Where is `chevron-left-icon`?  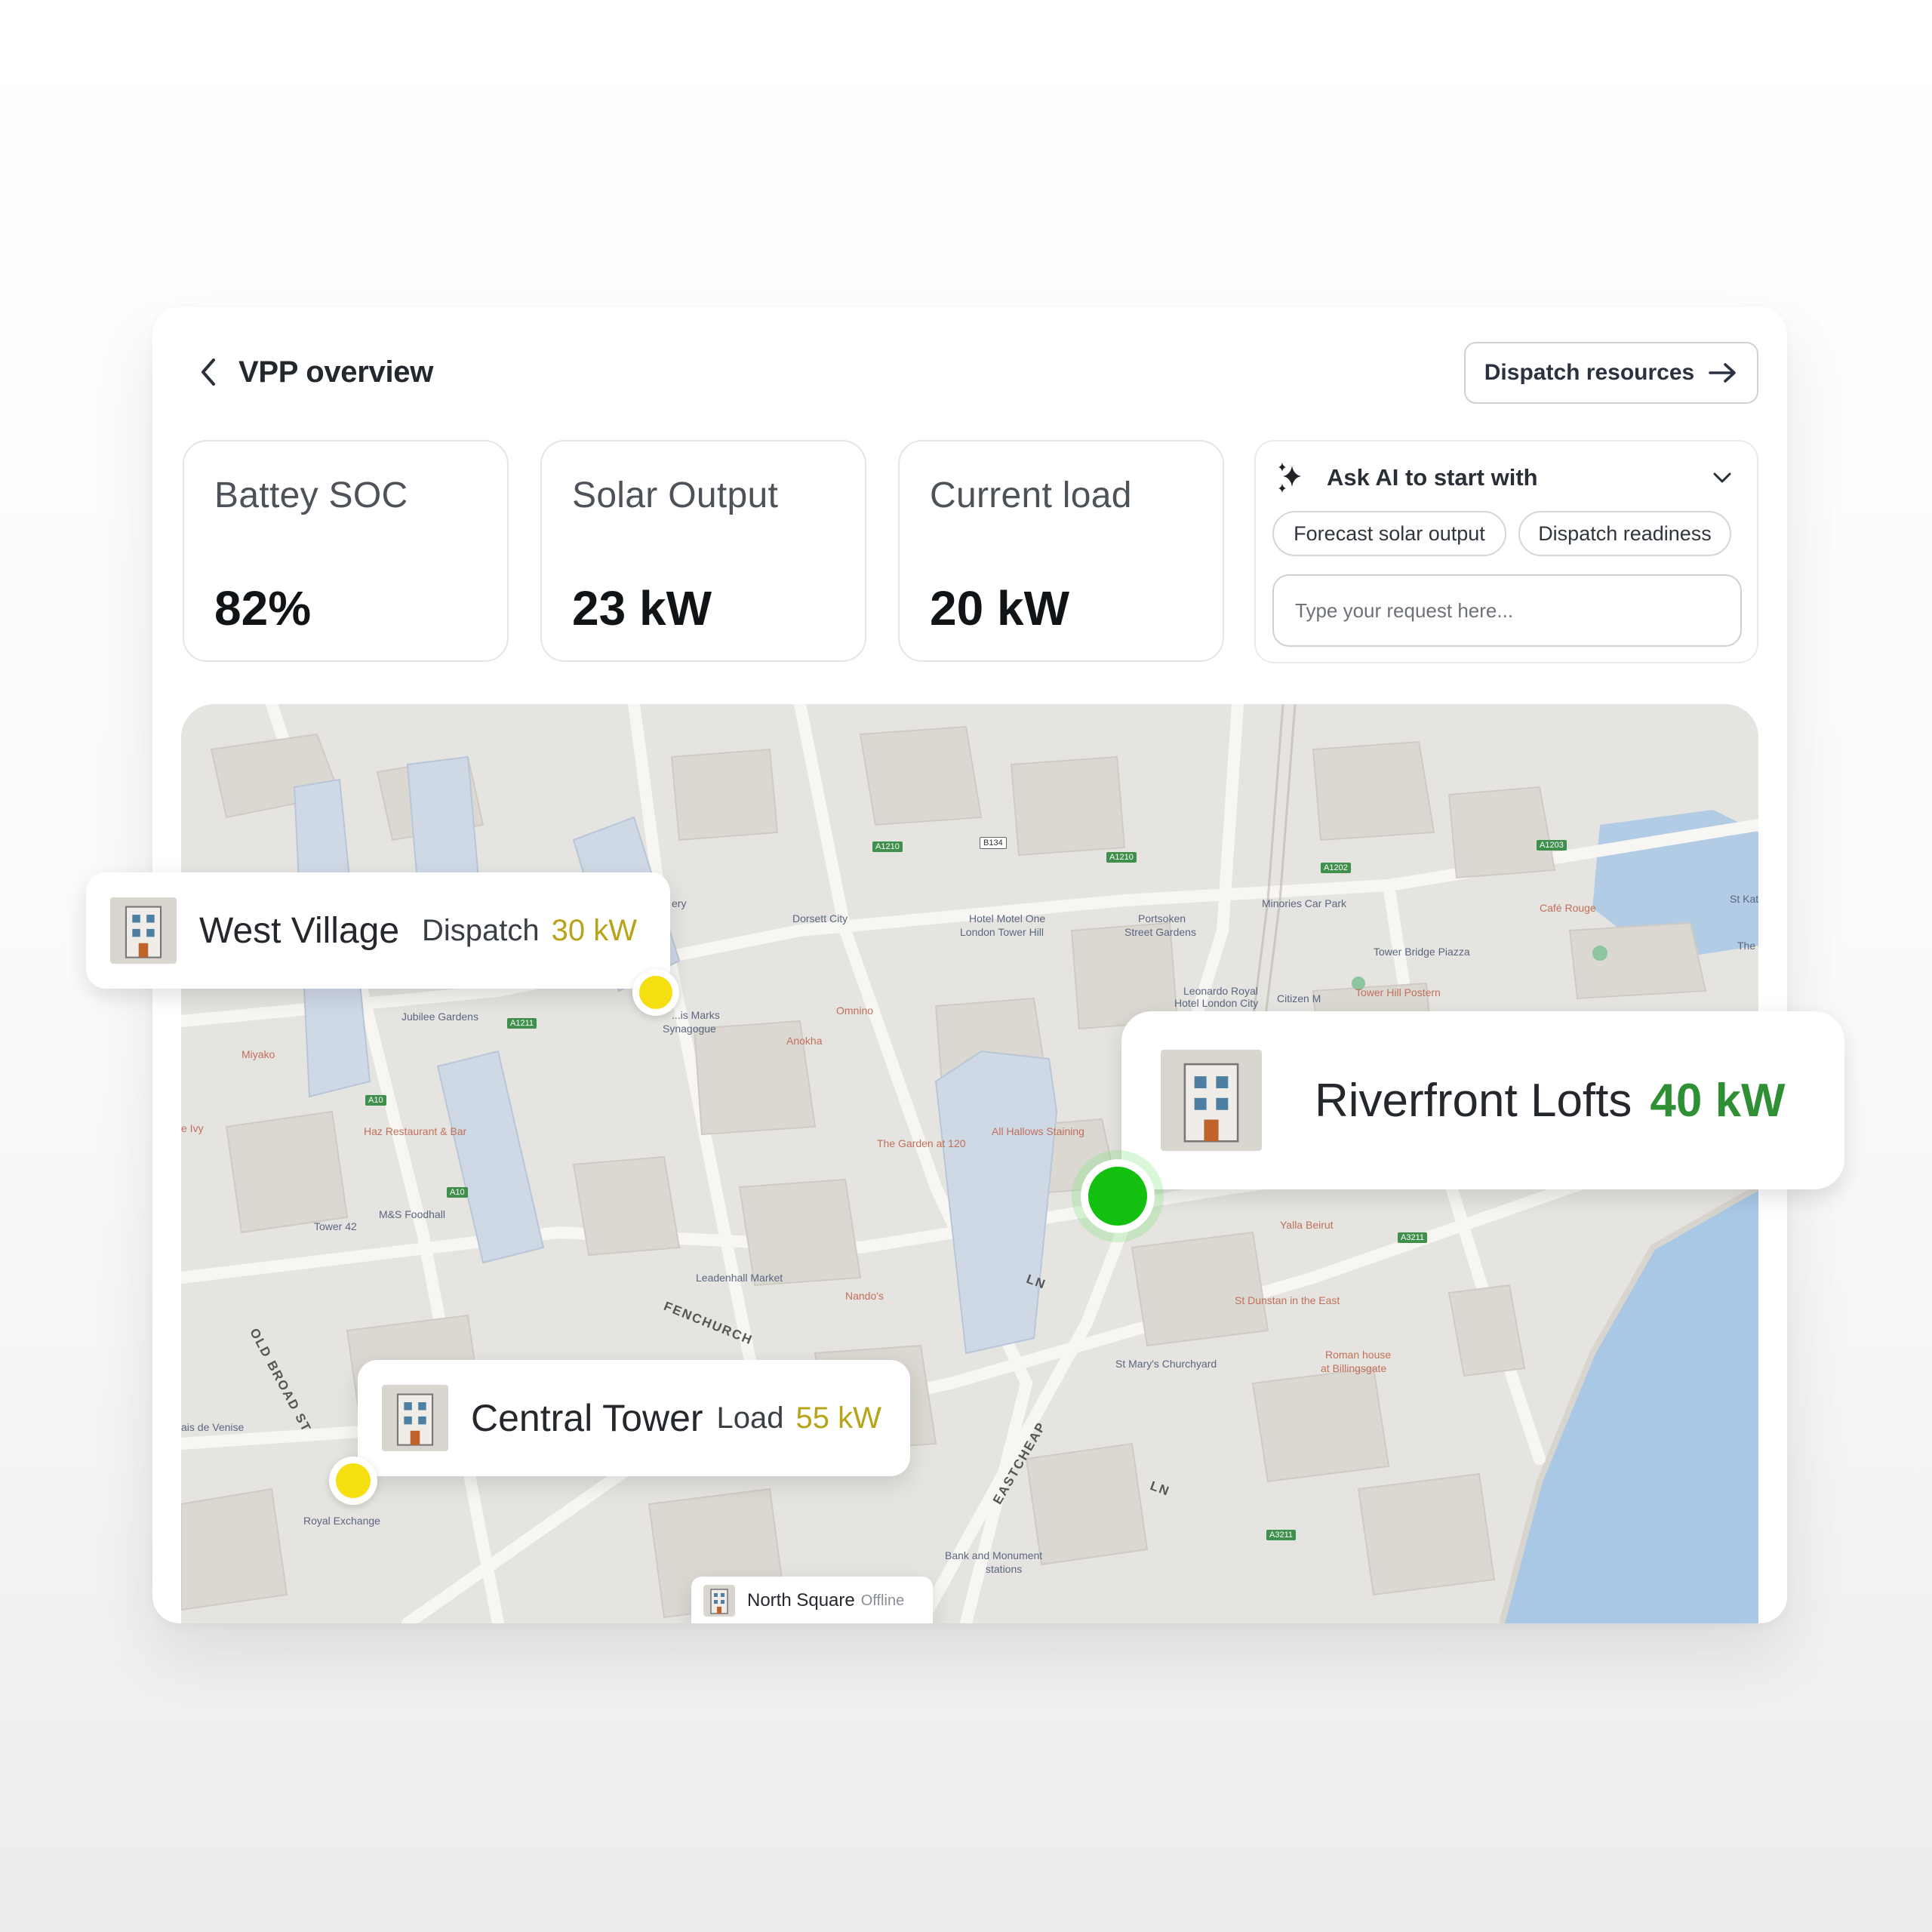 chevron-left-icon is located at coordinates (208, 372).